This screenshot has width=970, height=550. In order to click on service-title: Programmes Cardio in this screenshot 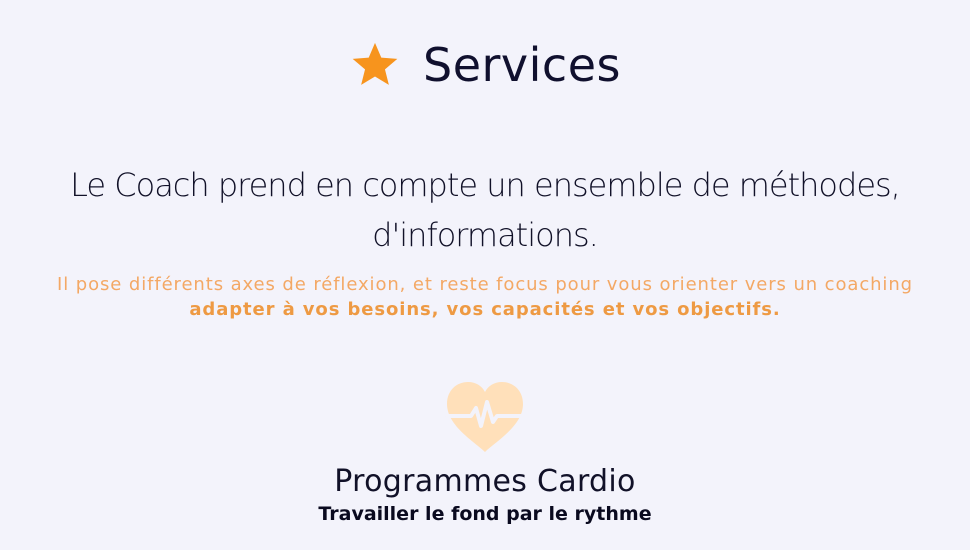, I will do `click(485, 481)`.